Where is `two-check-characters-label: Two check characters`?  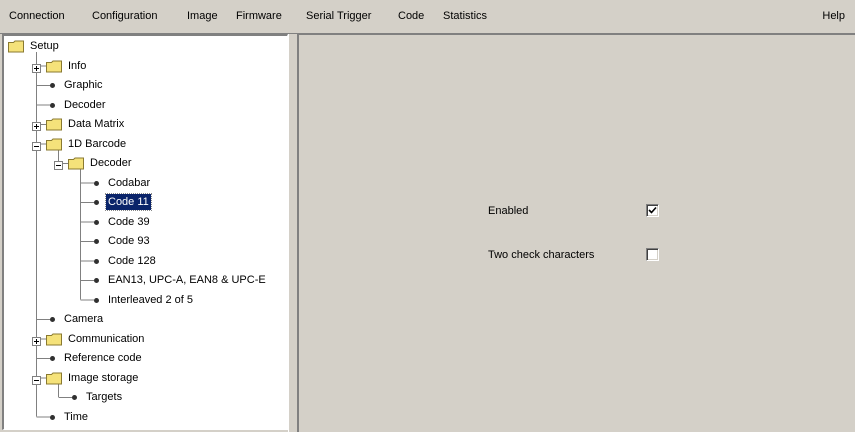
two-check-characters-label: Two check characters is located at coordinates (541, 255).